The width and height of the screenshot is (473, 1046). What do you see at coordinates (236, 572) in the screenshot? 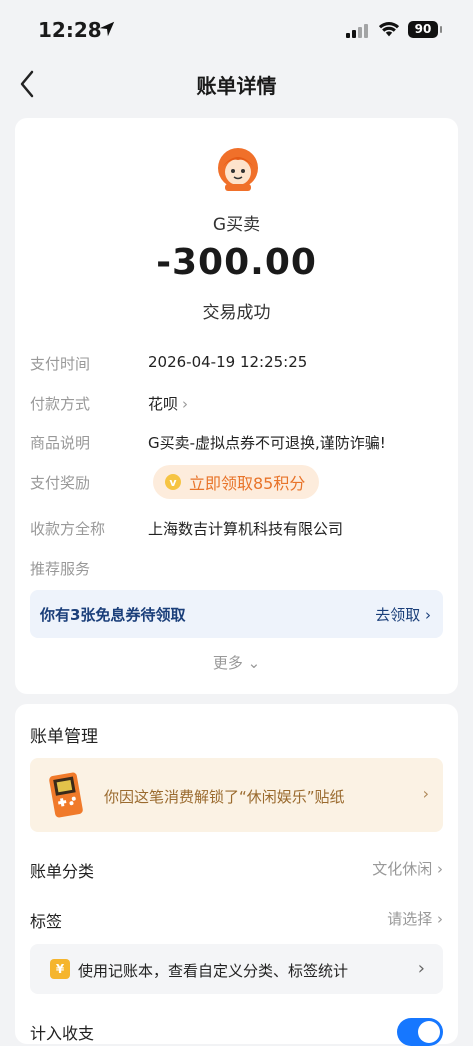
I see `row-services: 推荐服务` at bounding box center [236, 572].